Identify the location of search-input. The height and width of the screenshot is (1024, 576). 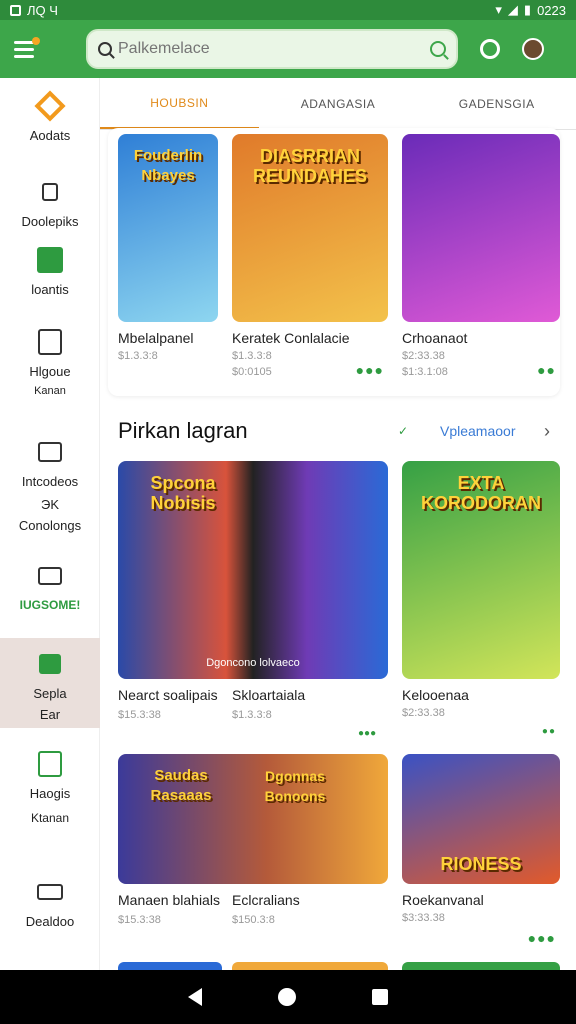
(274, 49).